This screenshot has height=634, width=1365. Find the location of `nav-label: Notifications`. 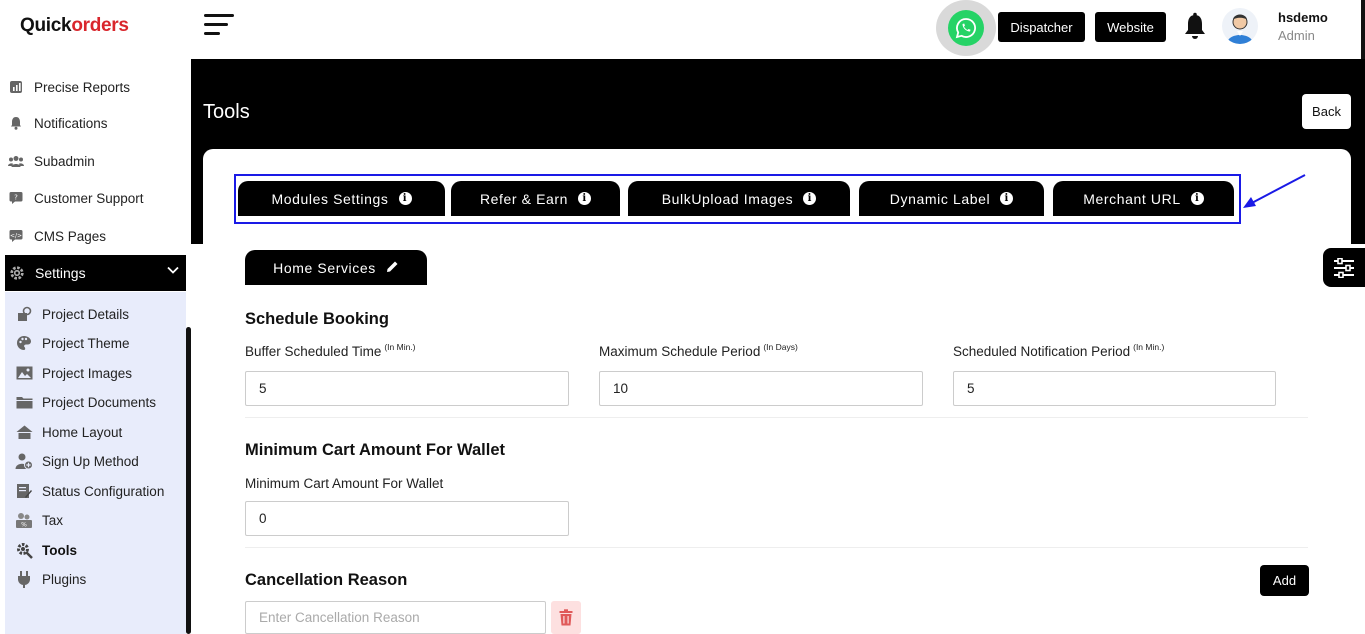

nav-label: Notifications is located at coordinates (71, 123).